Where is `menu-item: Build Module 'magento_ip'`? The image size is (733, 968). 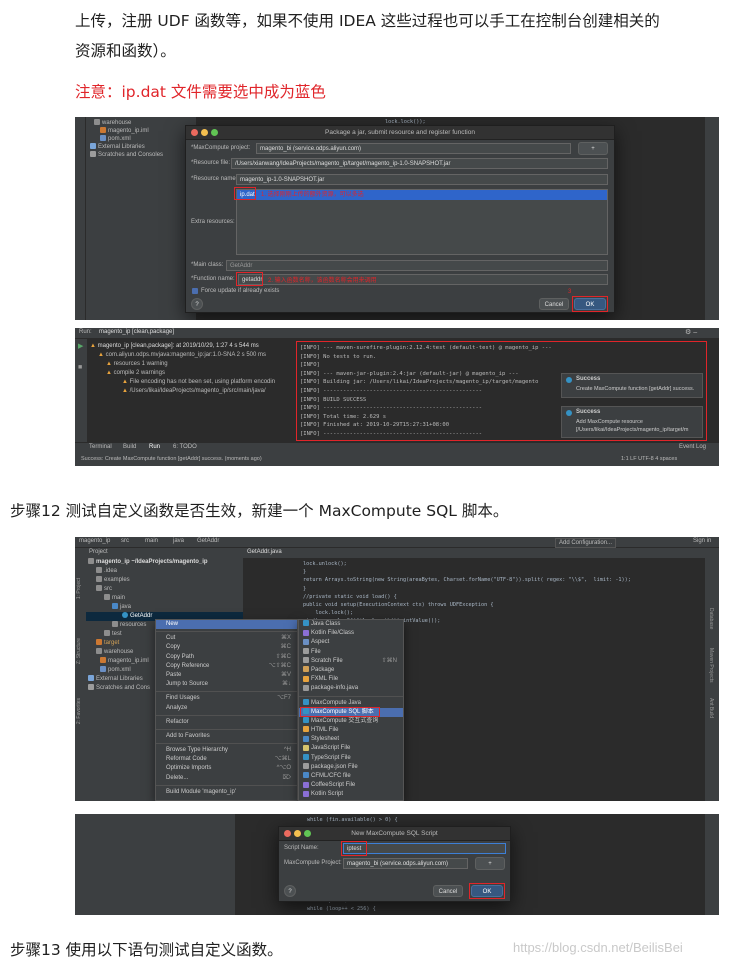
menu-item: Build Module 'magento_ip' is located at coordinates (226, 792).